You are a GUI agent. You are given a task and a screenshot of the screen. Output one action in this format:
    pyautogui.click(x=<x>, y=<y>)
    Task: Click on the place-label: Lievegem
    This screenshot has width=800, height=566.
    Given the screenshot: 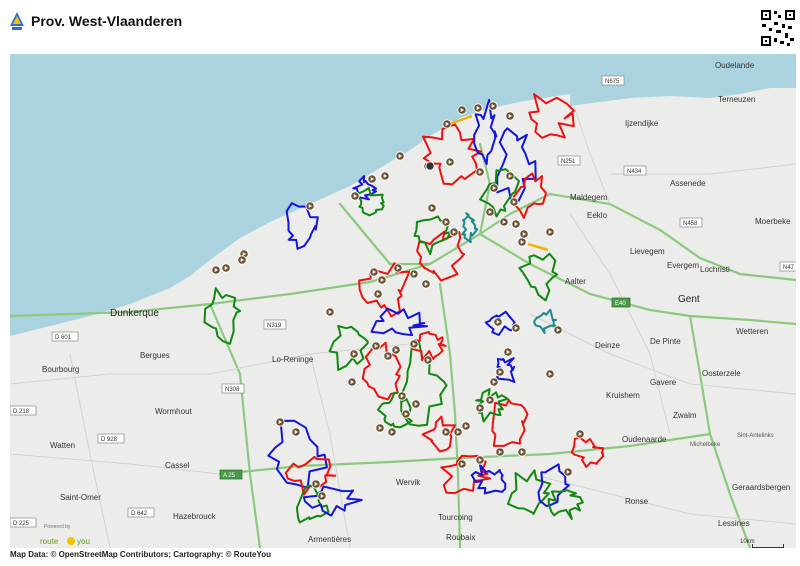 What is the action you would take?
    pyautogui.click(x=647, y=251)
    